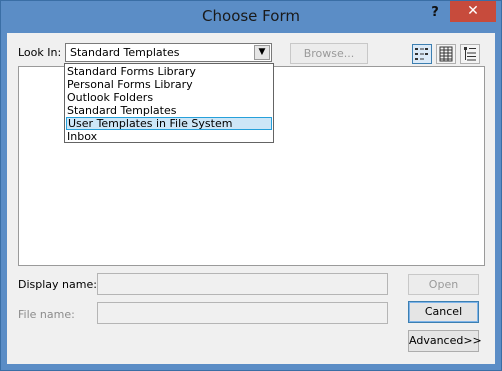  I want to click on chevron-down-icon: ▼, so click(262, 52).